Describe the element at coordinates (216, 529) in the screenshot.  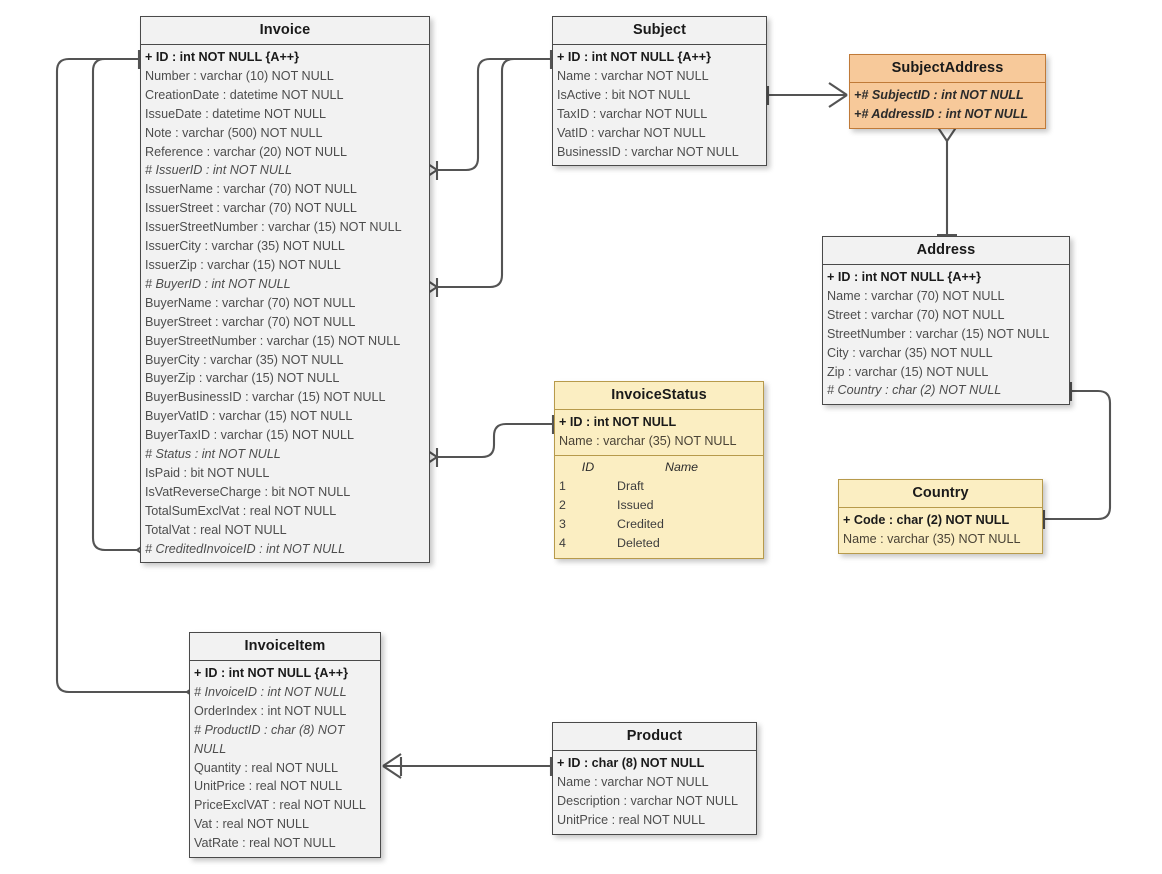
I see `attribute-invoice-totalvat: TotalVat : real NOT NULL` at that location.